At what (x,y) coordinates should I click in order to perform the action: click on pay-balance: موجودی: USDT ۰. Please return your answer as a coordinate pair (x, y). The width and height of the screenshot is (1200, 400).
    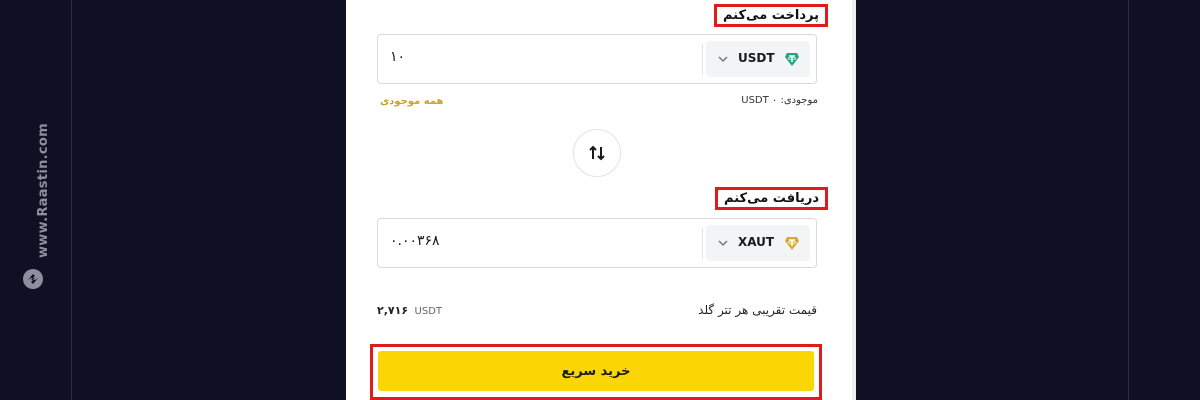
    Looking at the image, I should click on (779, 100).